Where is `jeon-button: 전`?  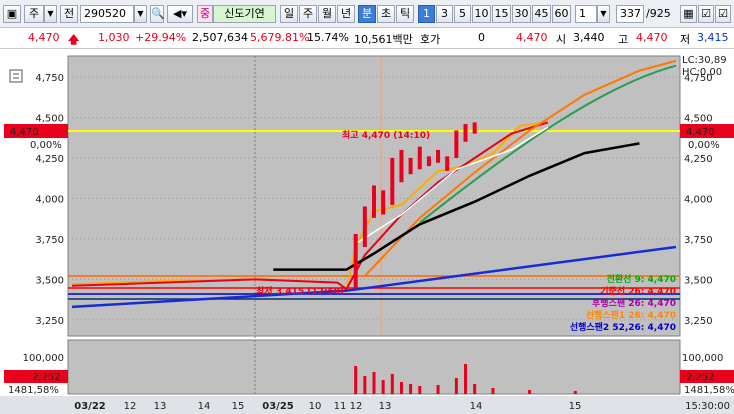 jeon-button: 전 is located at coordinates (69, 14).